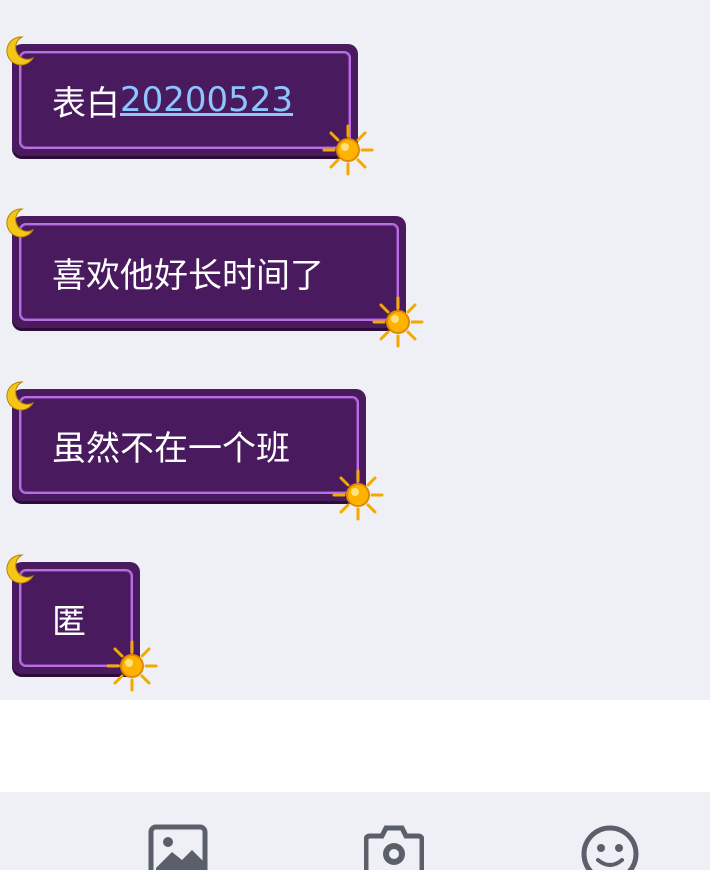 Image resolution: width=710 pixels, height=870 pixels. I want to click on bottom-toolbar, so click(355, 831).